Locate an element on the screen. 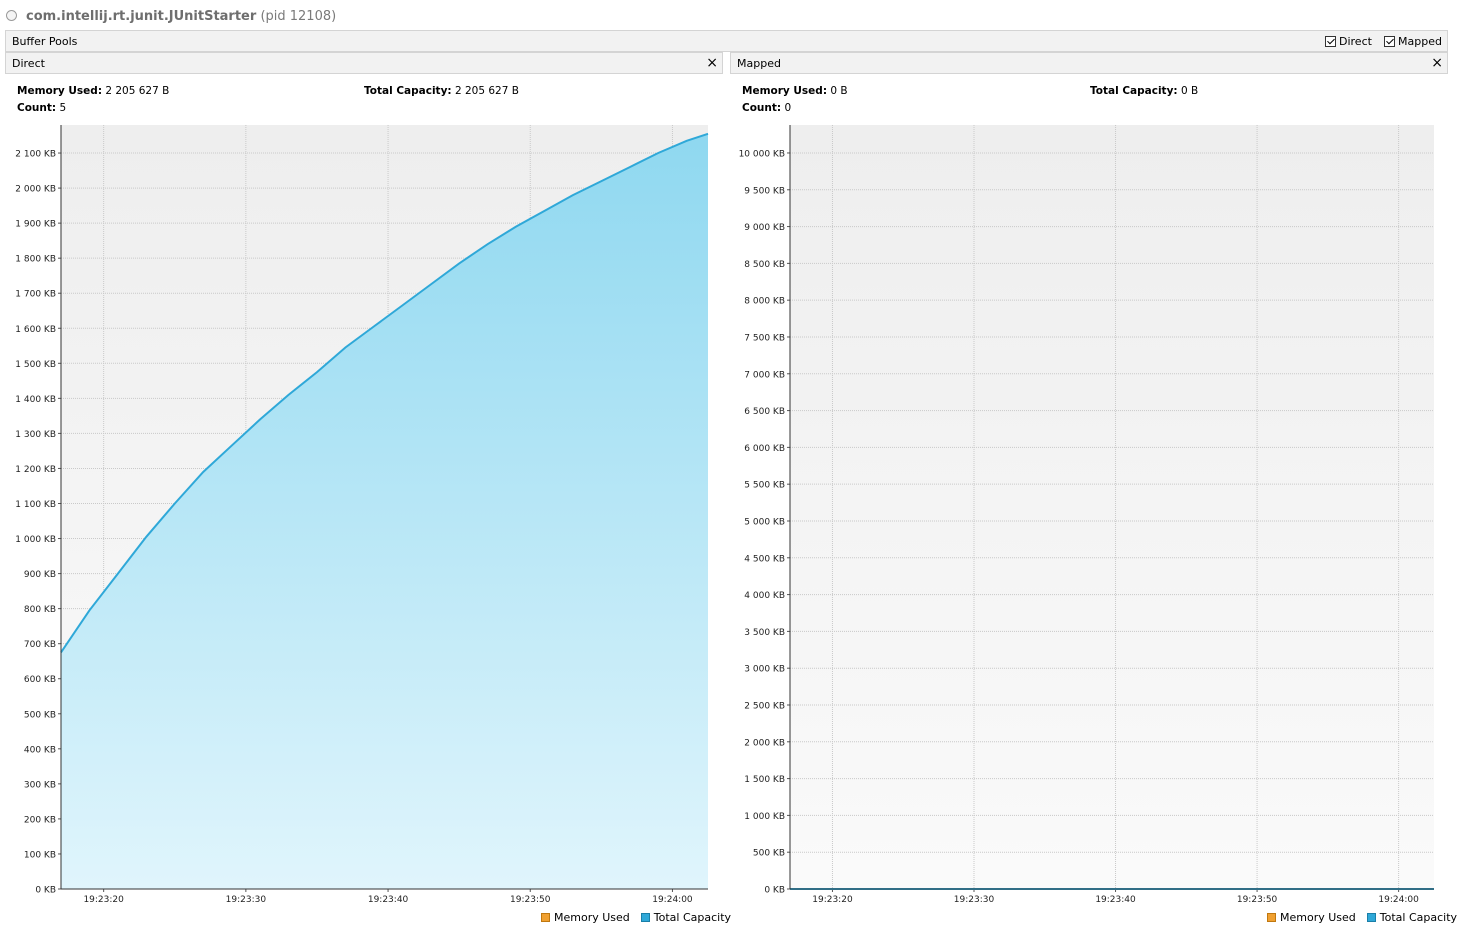  y-tick-label: 8 500 KB is located at coordinates (764, 265).